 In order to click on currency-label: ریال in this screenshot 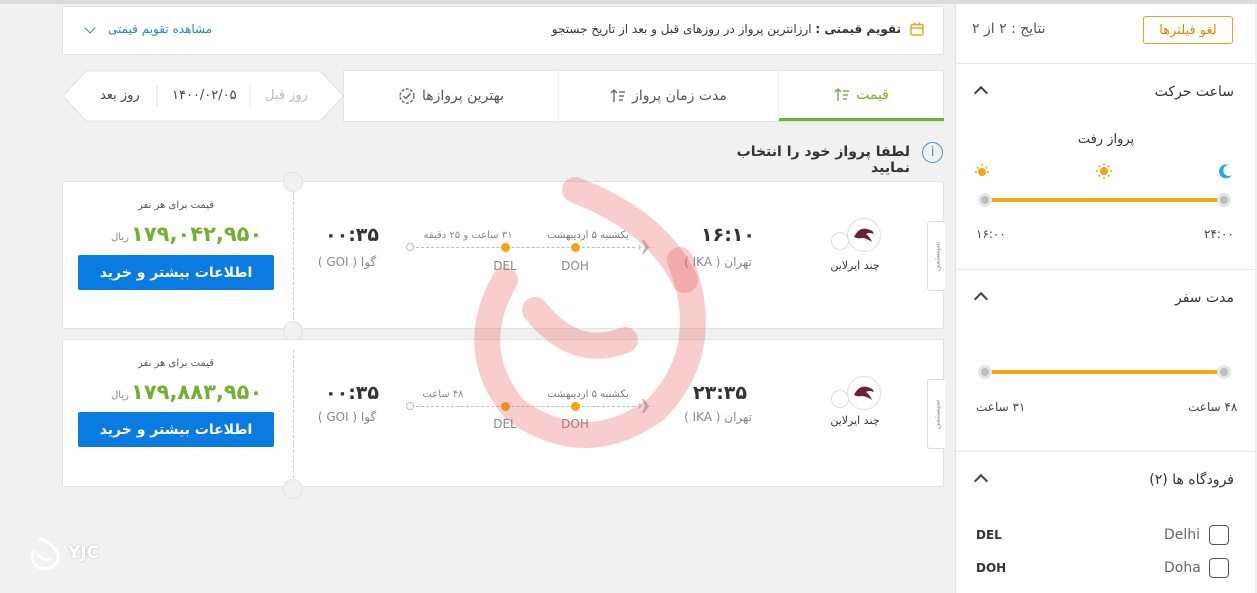, I will do `click(120, 395)`.